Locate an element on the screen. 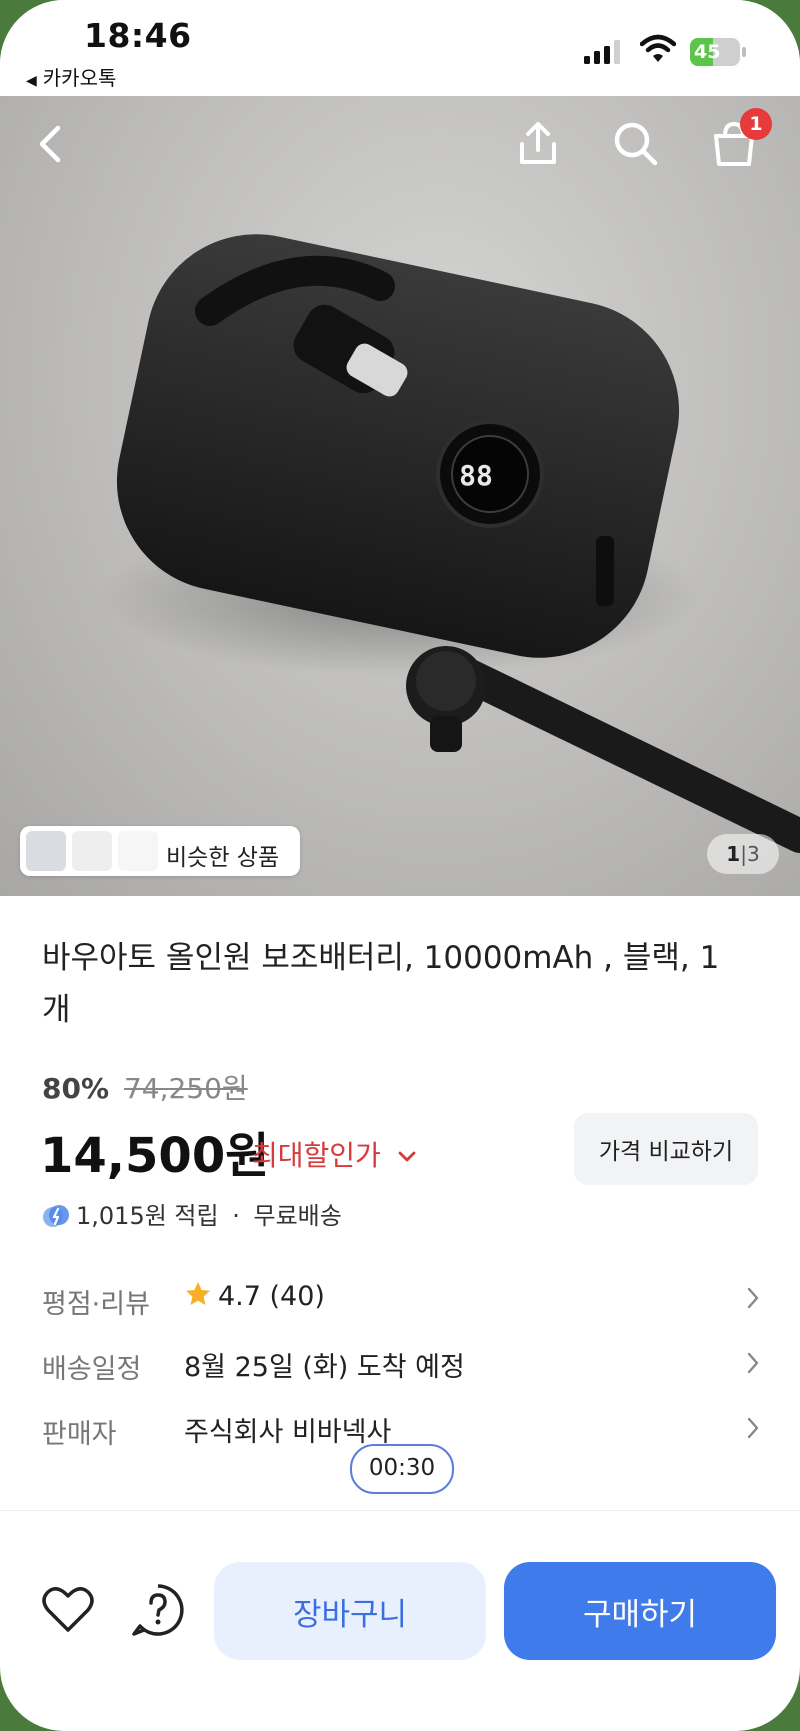 The height and width of the screenshot is (1731, 800). similar-products-label: 비슷한 상품 is located at coordinates (223, 858).